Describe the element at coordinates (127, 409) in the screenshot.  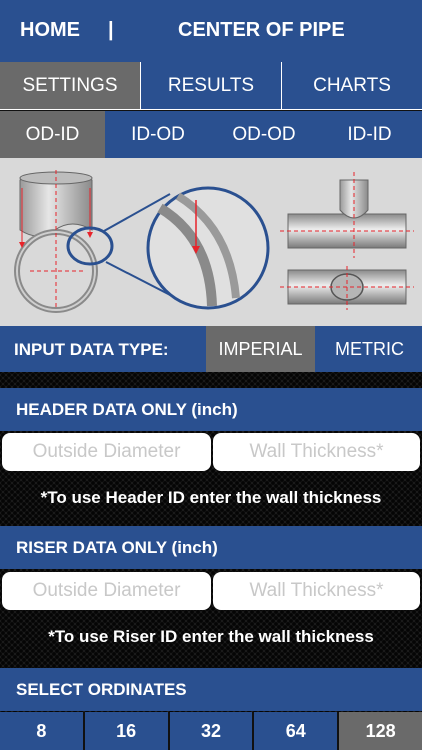
I see `header-data-title: HEADER DATA ONLY (inch)` at that location.